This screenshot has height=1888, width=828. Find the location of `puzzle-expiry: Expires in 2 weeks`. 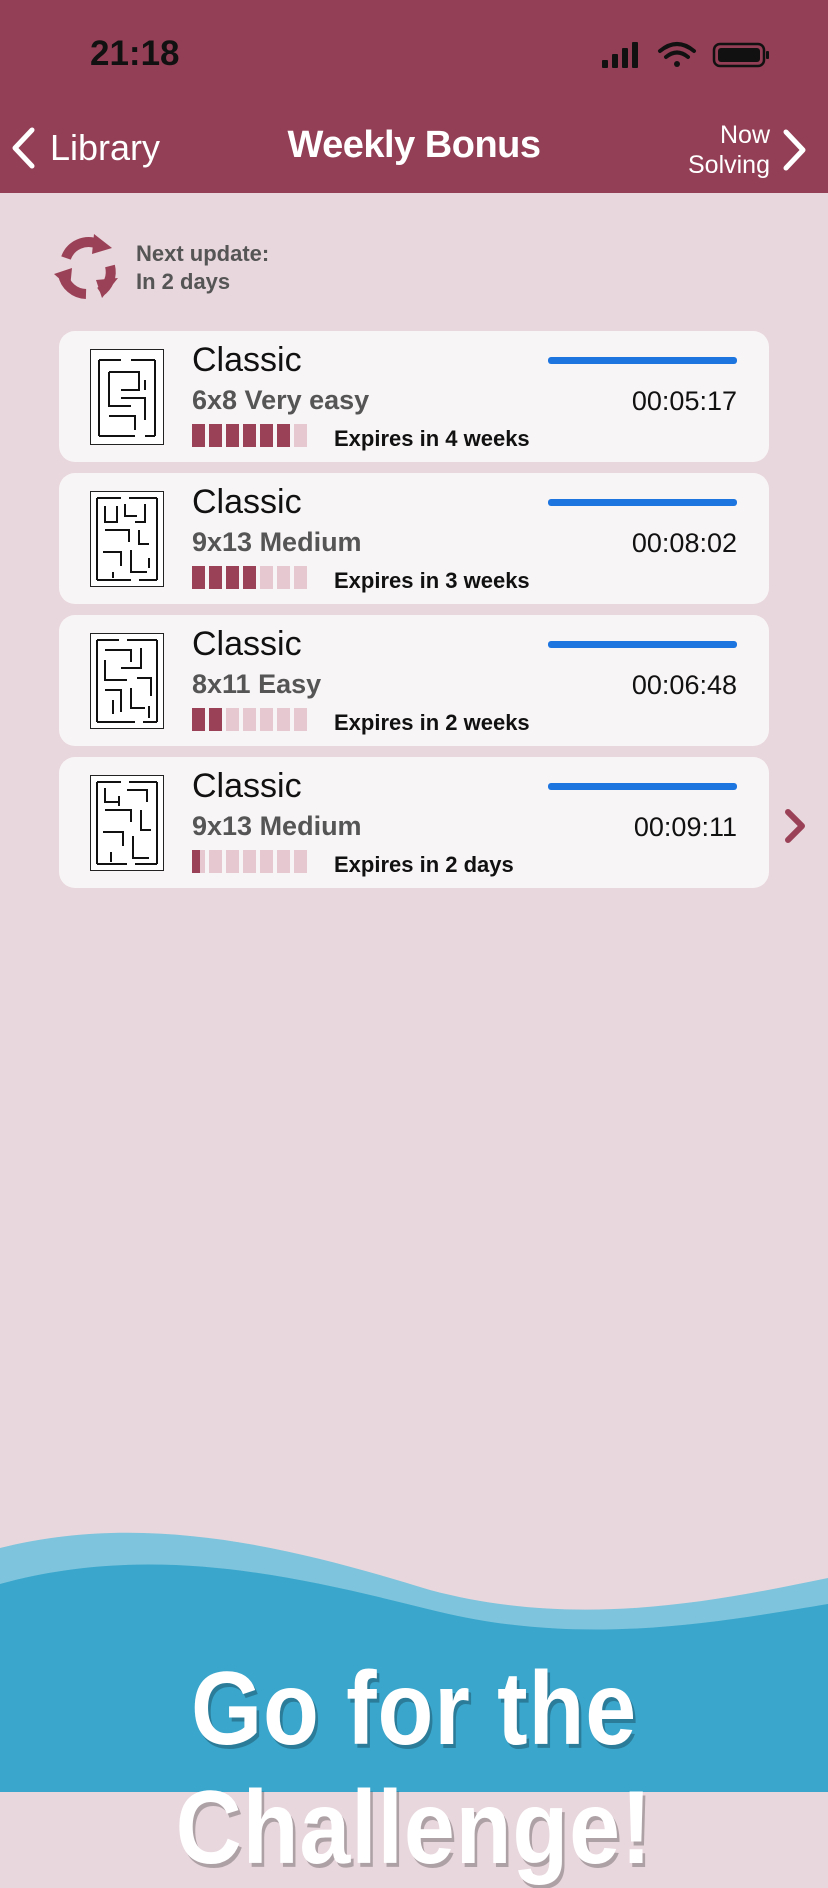

puzzle-expiry: Expires in 2 weeks is located at coordinates (432, 722).